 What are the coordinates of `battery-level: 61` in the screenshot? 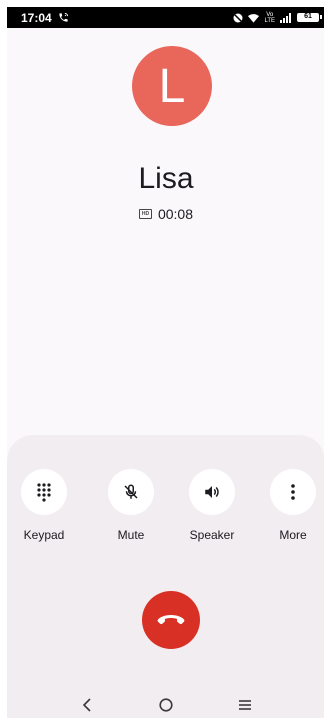 It's located at (308, 16).